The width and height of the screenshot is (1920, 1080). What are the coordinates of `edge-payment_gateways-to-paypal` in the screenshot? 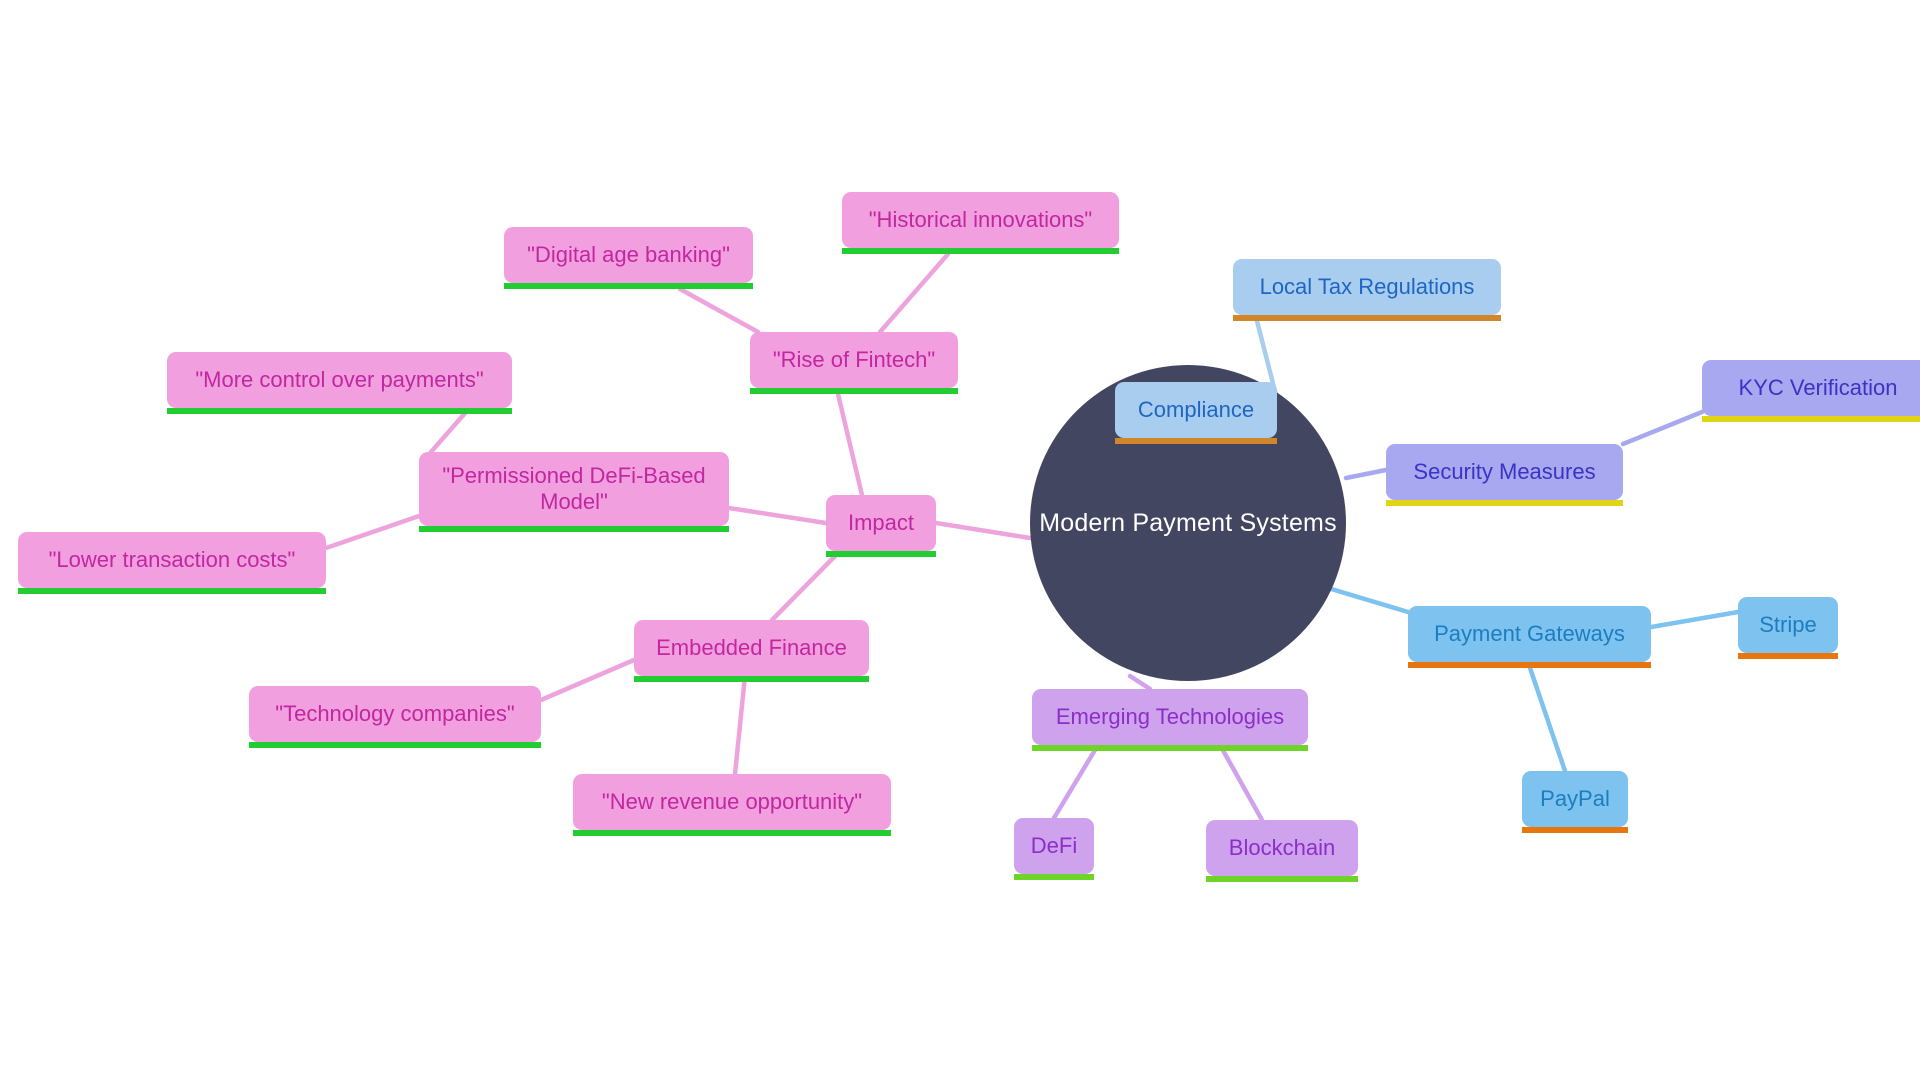 It's located at (1546, 716).